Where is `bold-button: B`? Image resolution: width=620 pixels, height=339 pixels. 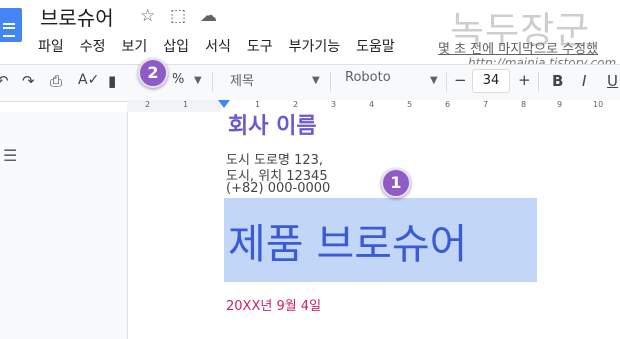
bold-button: B is located at coordinates (557, 81).